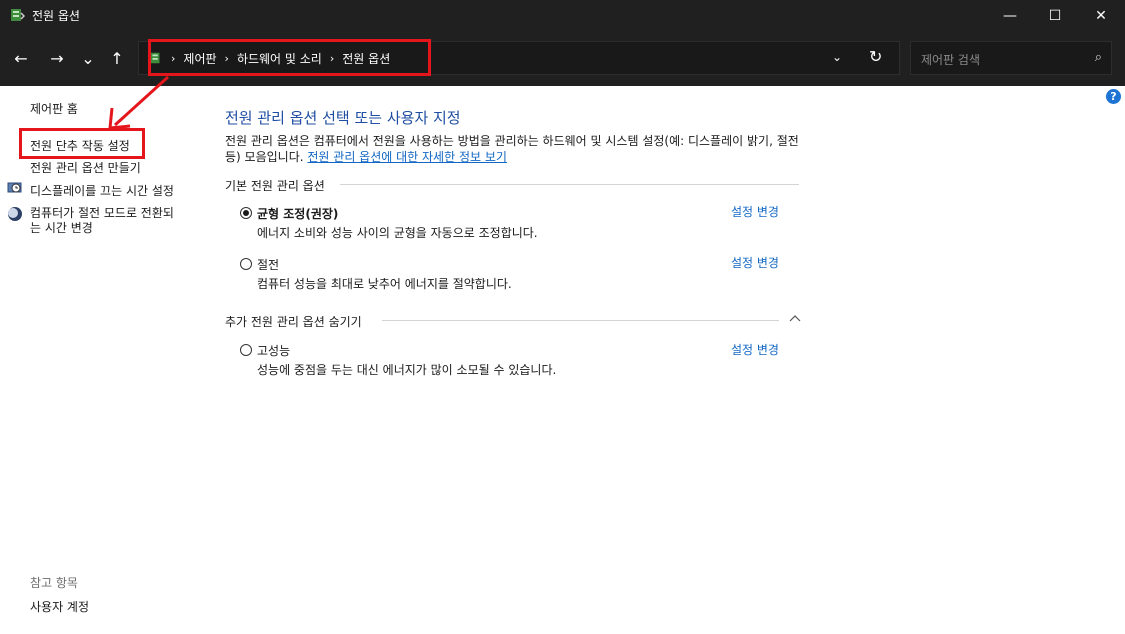  Describe the element at coordinates (14, 187) in the screenshot. I see `display-icon` at that location.